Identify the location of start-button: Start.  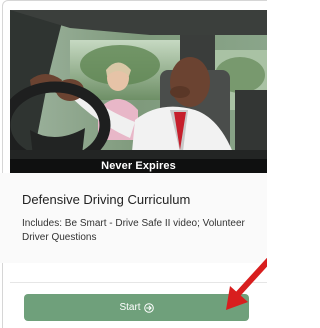
(136, 307).